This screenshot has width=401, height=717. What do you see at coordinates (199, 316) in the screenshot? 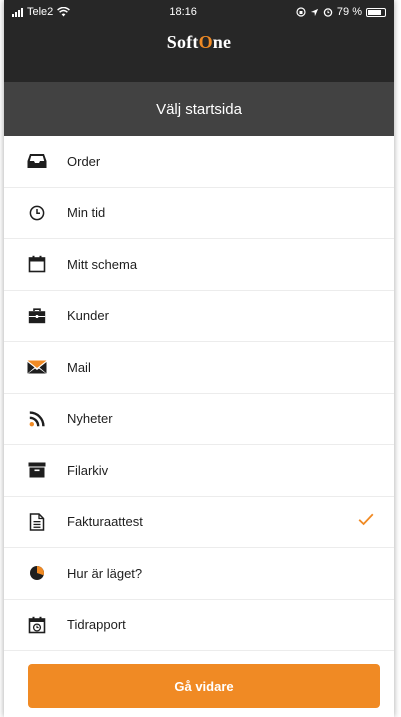
I see `menu-item-kunder: Kunder` at bounding box center [199, 316].